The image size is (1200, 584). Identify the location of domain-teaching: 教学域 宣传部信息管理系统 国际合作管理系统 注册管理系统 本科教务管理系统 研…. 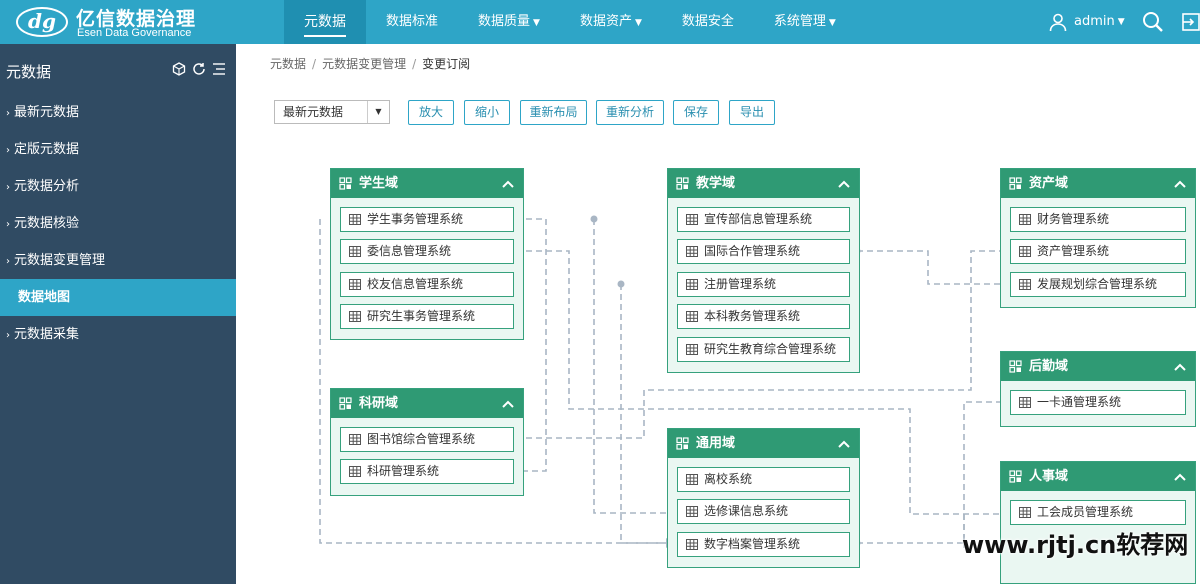
(763, 270).